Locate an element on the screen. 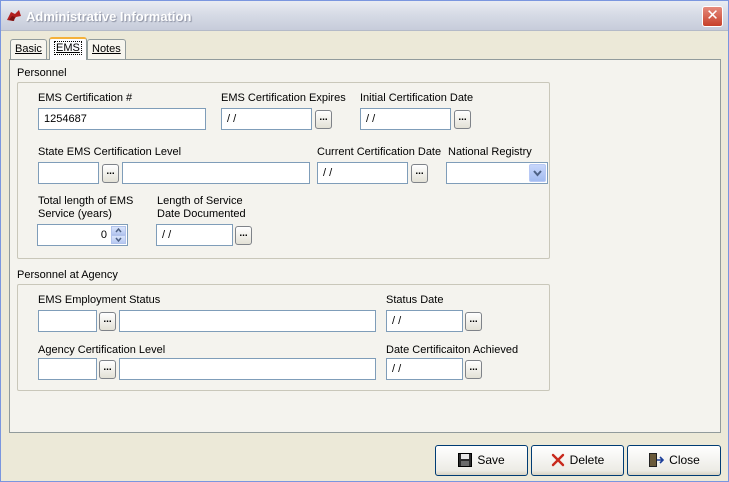  close-button: Close is located at coordinates (674, 460).